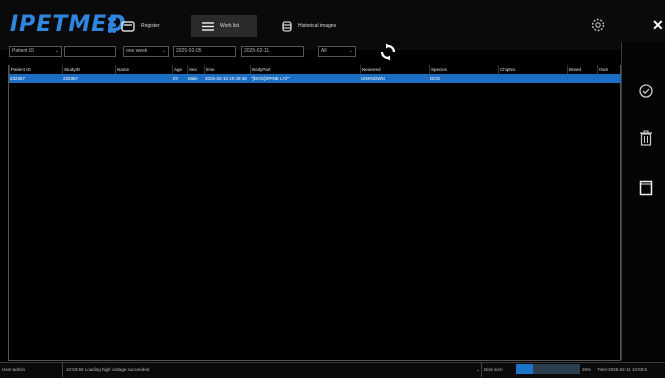 The image size is (665, 378). What do you see at coordinates (609, 78) in the screenshot?
I see `cell-owner` at bounding box center [609, 78].